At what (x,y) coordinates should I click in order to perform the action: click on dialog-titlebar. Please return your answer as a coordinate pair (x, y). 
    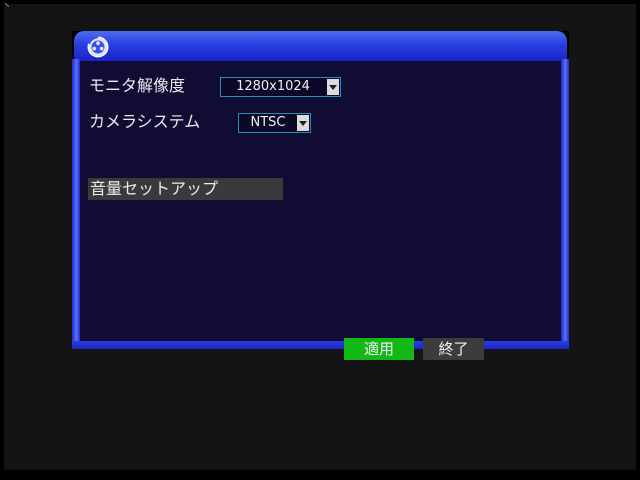
    Looking at the image, I should click on (320, 46).